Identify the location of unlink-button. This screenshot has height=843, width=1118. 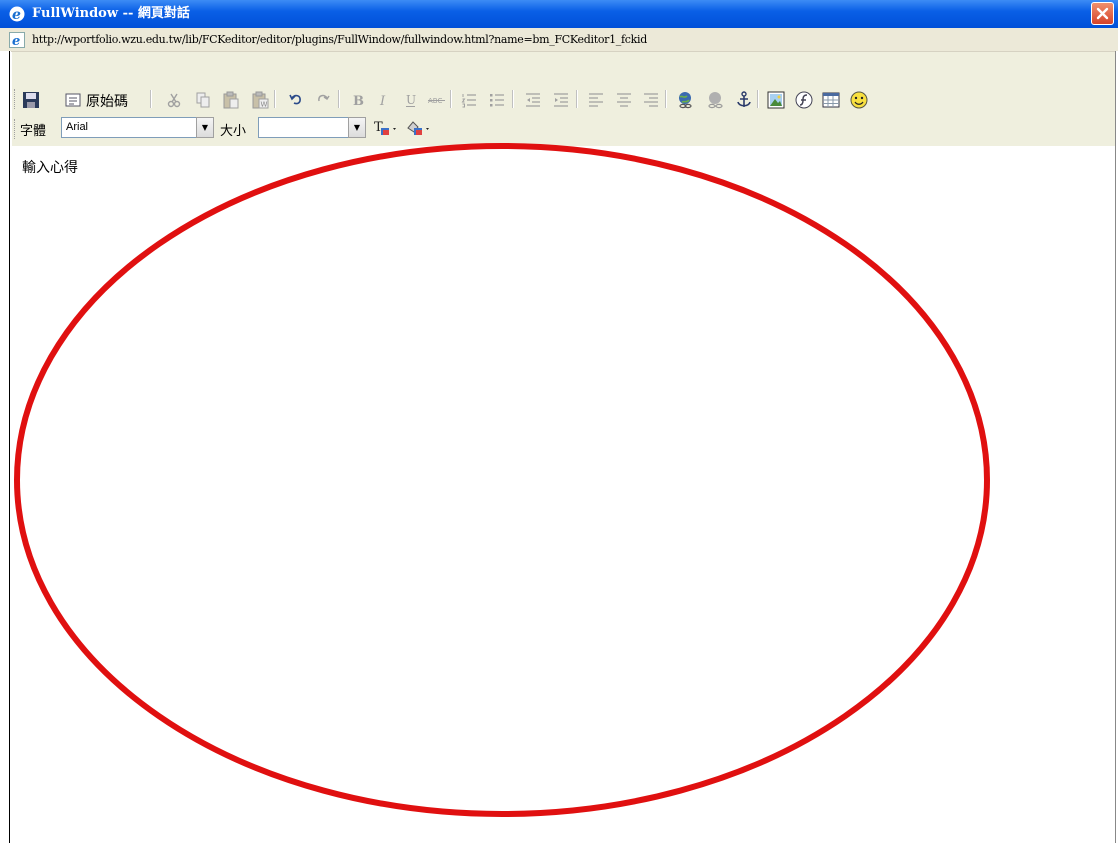
(714, 99).